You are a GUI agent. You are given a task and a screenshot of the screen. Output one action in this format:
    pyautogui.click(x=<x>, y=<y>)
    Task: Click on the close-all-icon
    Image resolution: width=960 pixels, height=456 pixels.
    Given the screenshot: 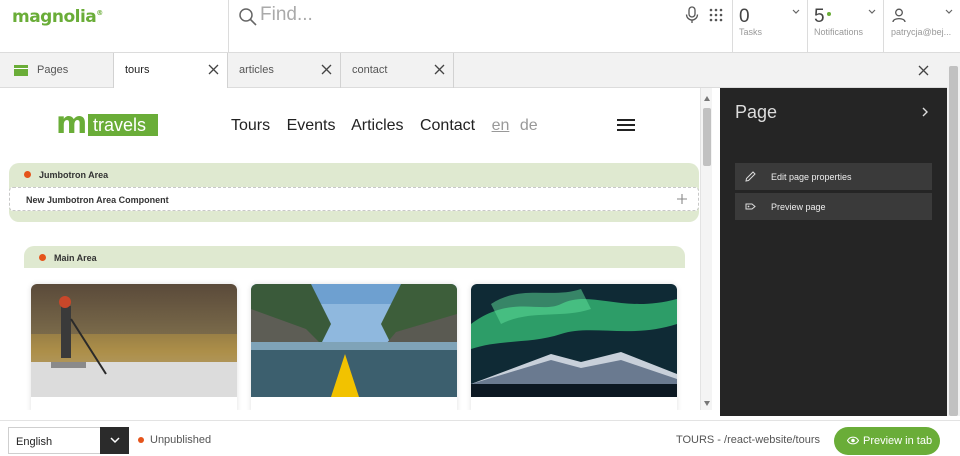 What is the action you would take?
    pyautogui.click(x=923, y=70)
    